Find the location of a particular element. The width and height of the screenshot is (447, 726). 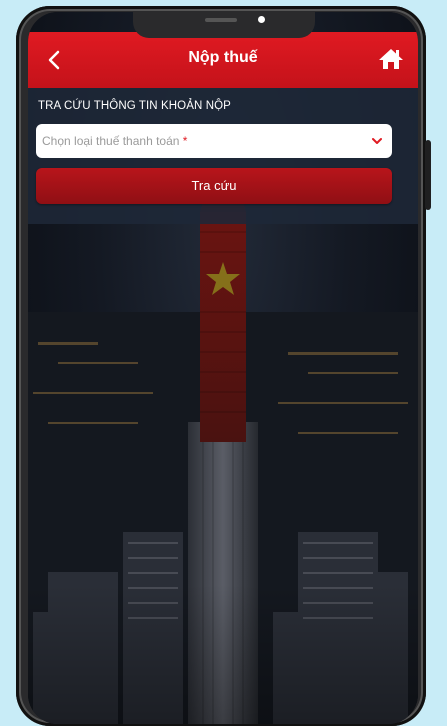

section-title: TRA CỨU THÔNG TIN KHOẢN NỘP is located at coordinates (134, 106).